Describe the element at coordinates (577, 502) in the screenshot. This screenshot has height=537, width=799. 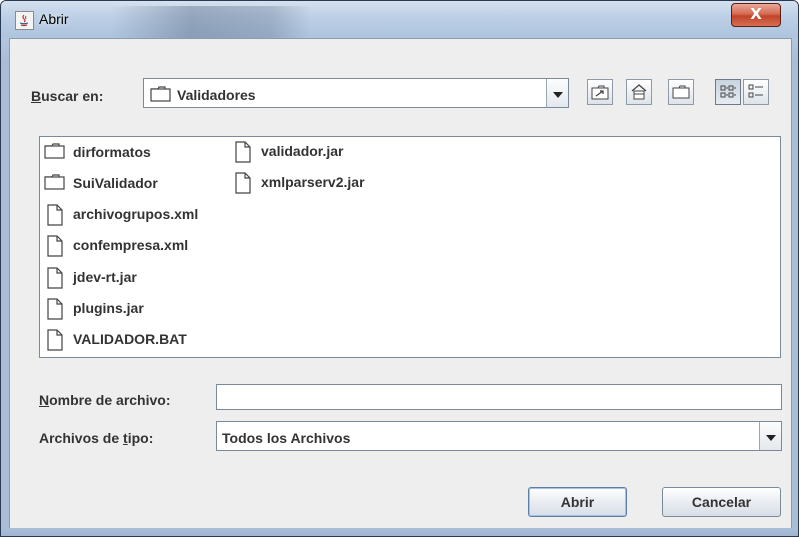
I see `open-button: Abrir` at that location.